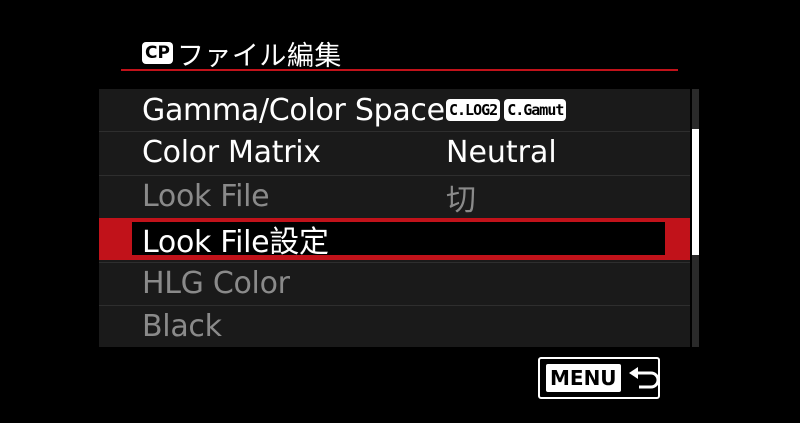 The image size is (800, 423). Describe the element at coordinates (157, 53) in the screenshot. I see `cp-badge: CP` at that location.